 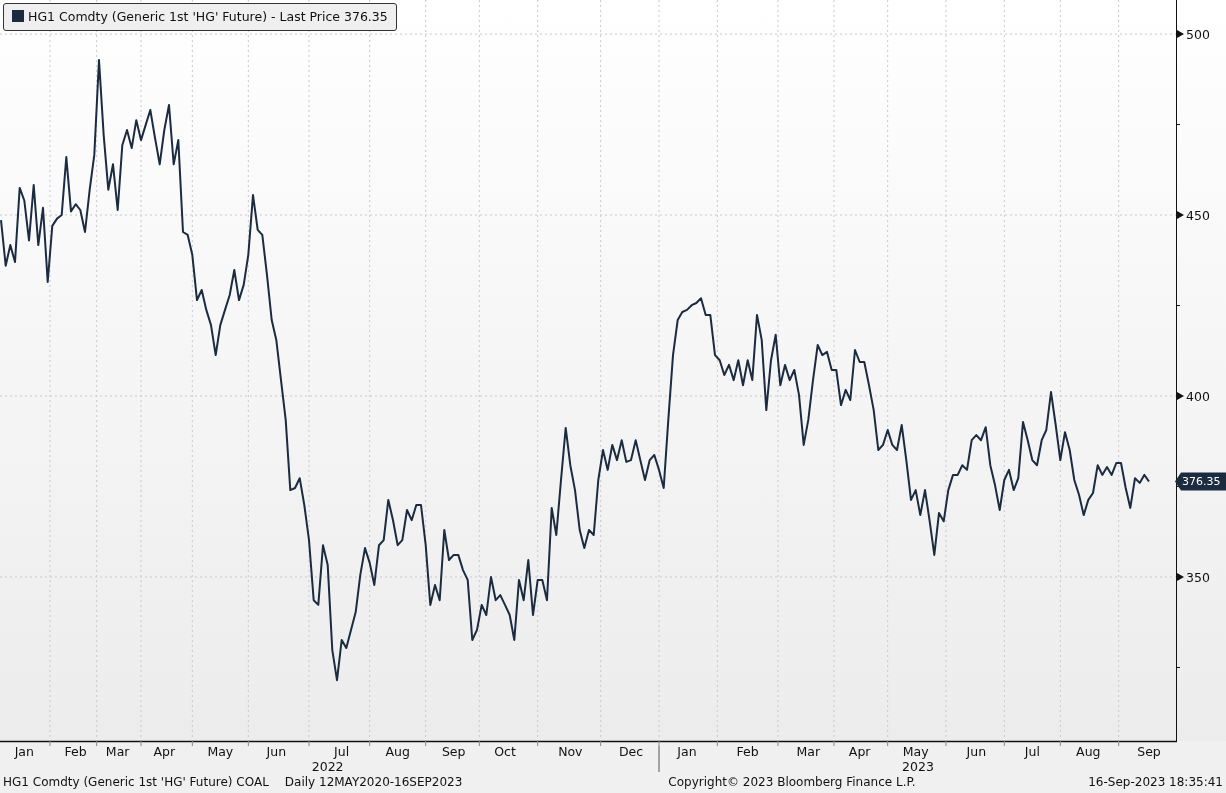 I want to click on timestamp: 16-Sep-2023 18:35:41, so click(x=1155, y=782).